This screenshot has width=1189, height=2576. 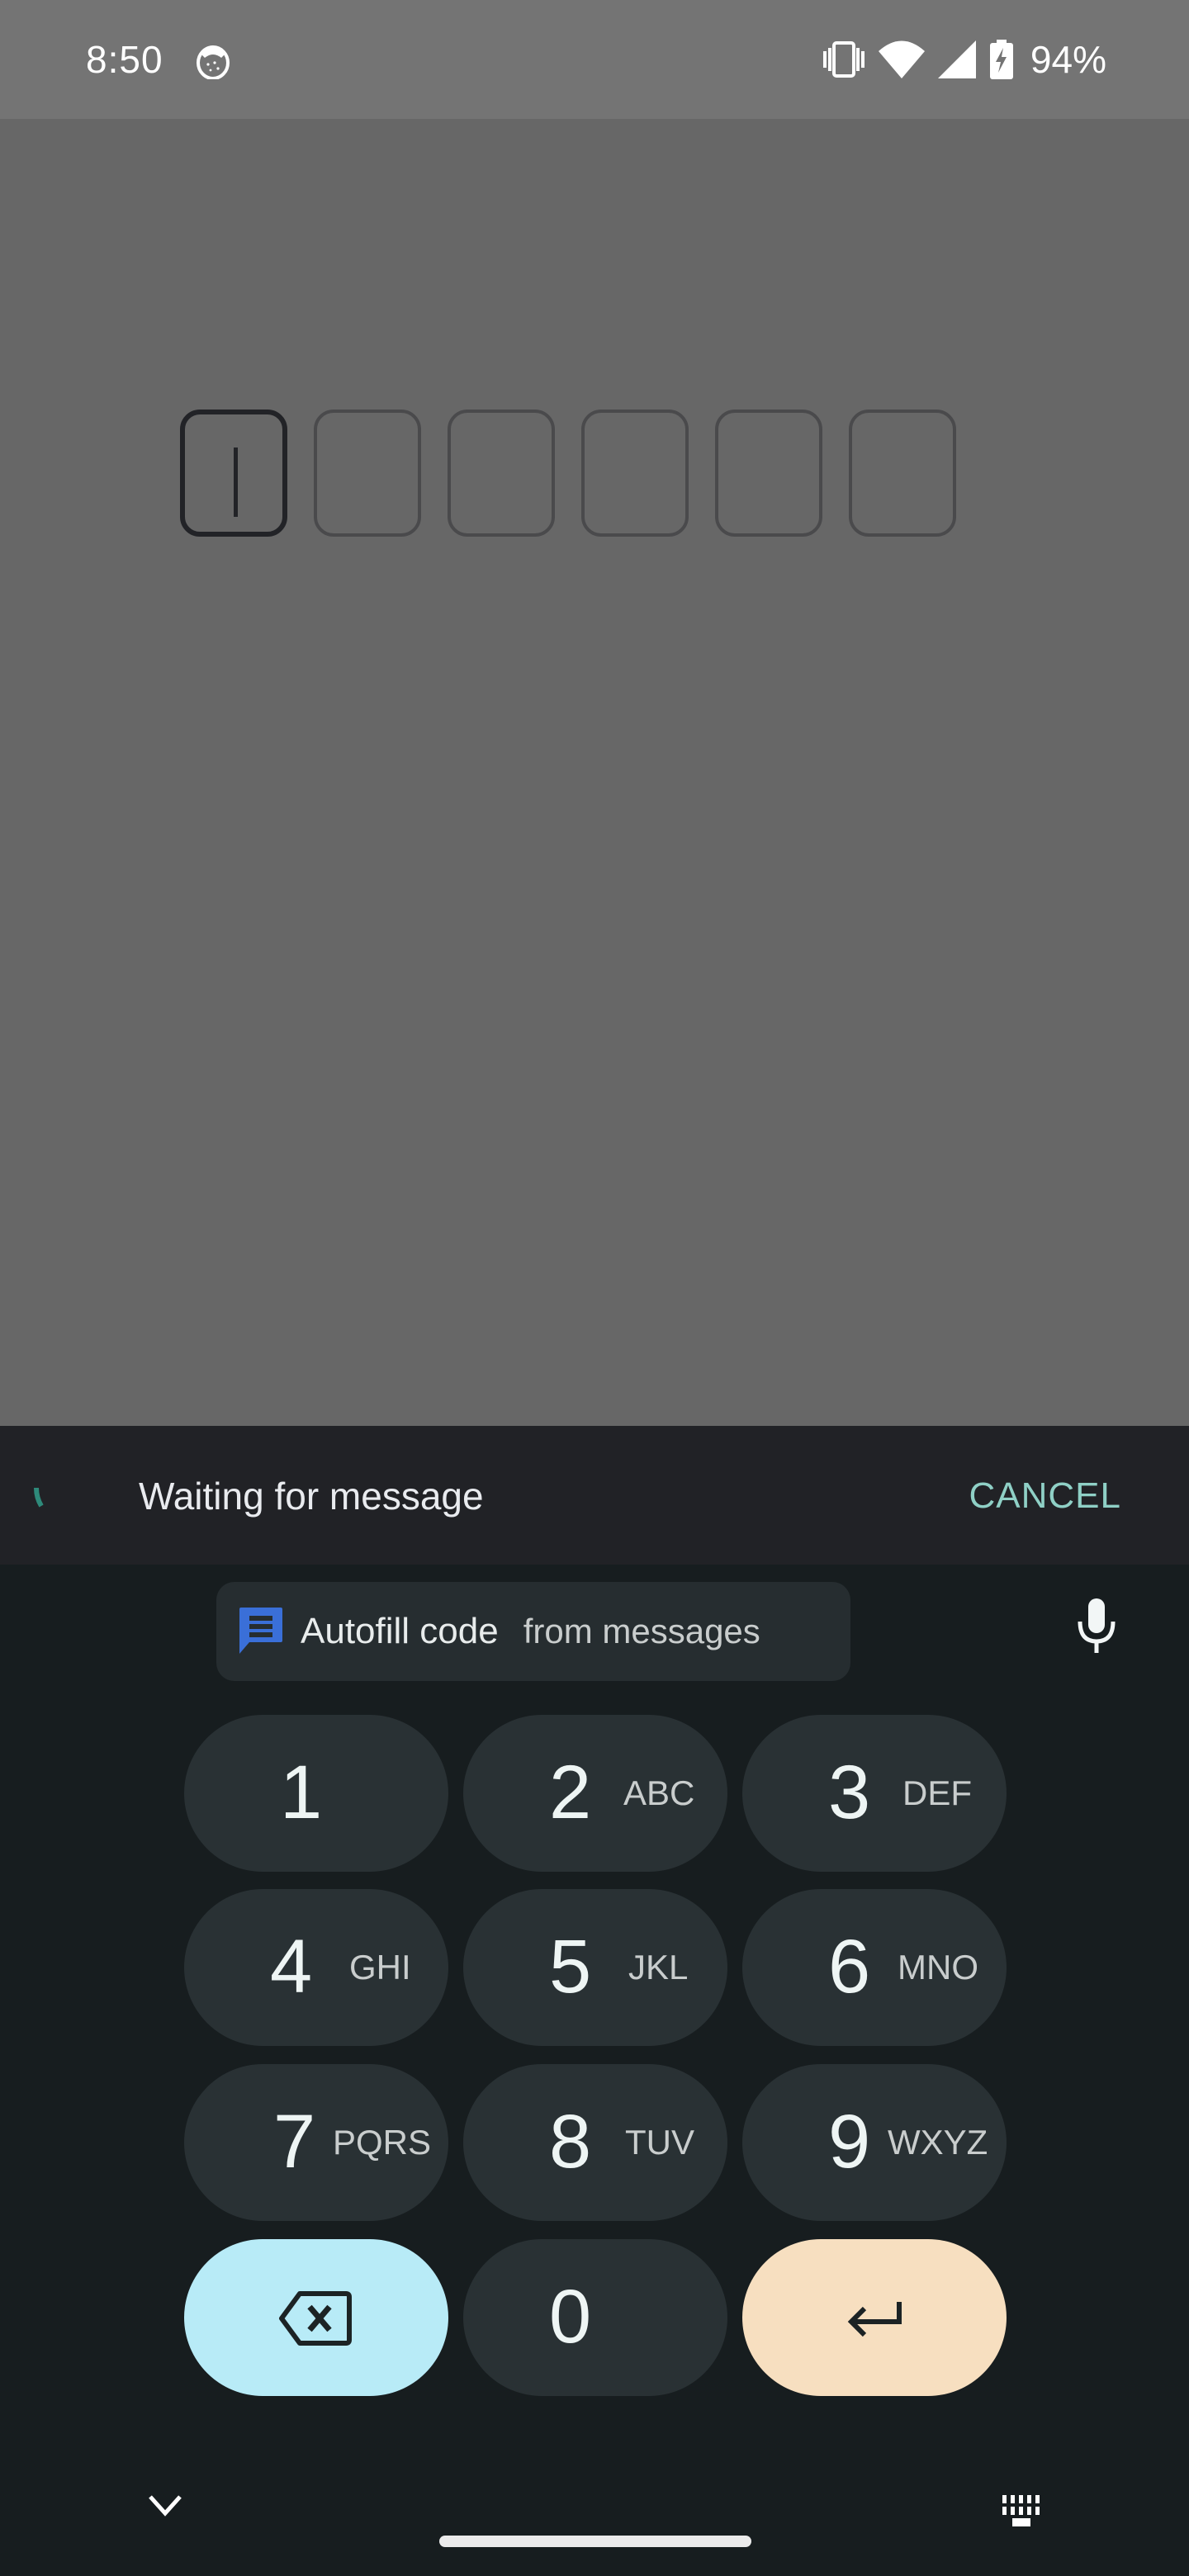 I want to click on enter-icon, so click(x=874, y=2319).